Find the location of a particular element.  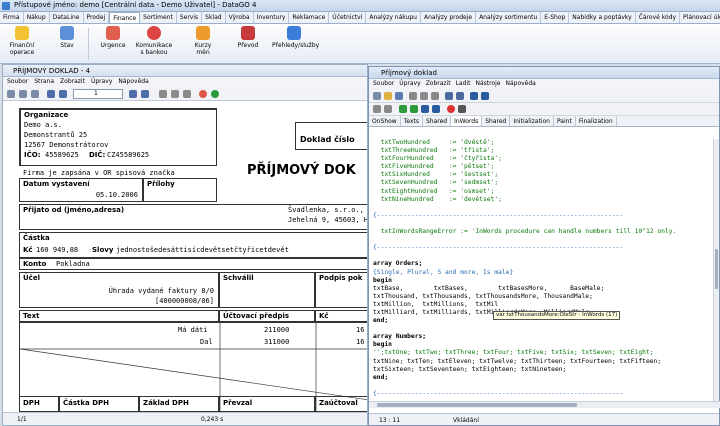

step-over-icon is located at coordinates (436, 109).